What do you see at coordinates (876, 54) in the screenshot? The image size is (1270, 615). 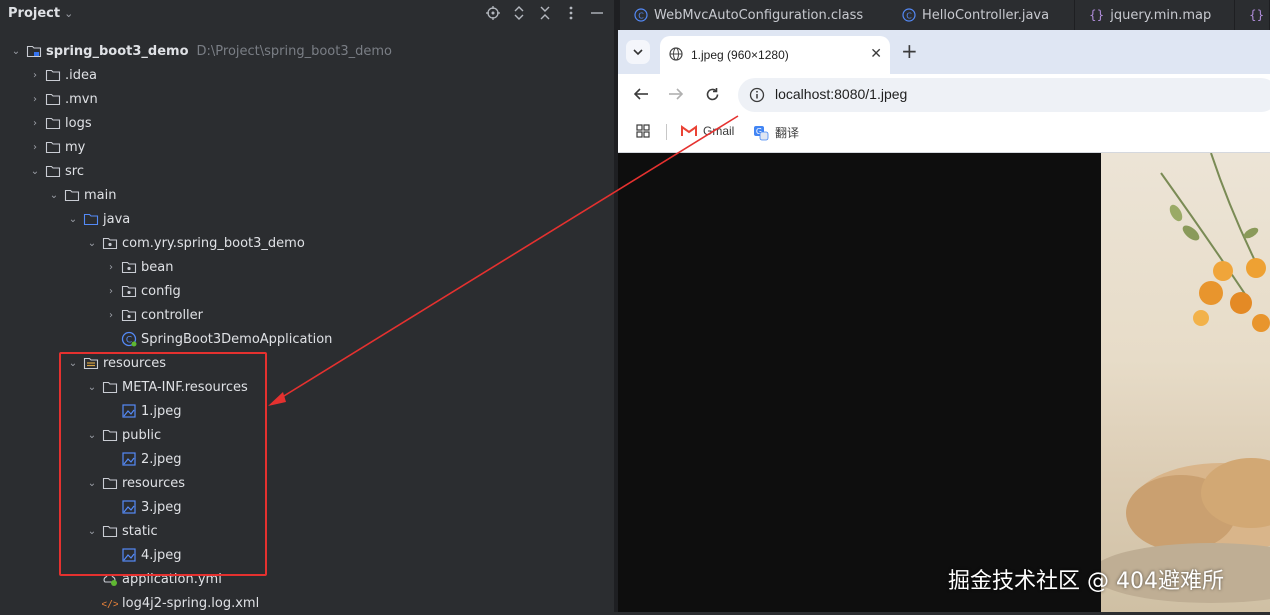 I see `close-icon: ✕` at bounding box center [876, 54].